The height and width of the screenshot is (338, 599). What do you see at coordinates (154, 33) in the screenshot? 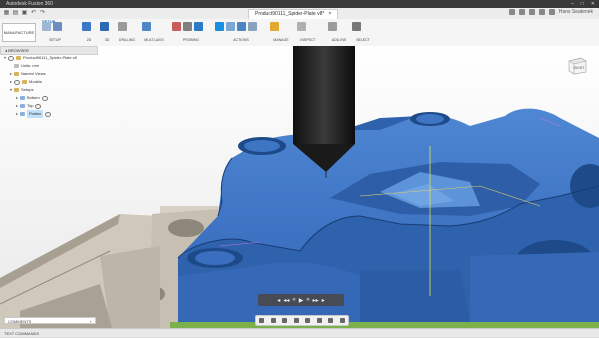
I see `multi-axis-group: MULTI-AXIS` at bounding box center [154, 33].